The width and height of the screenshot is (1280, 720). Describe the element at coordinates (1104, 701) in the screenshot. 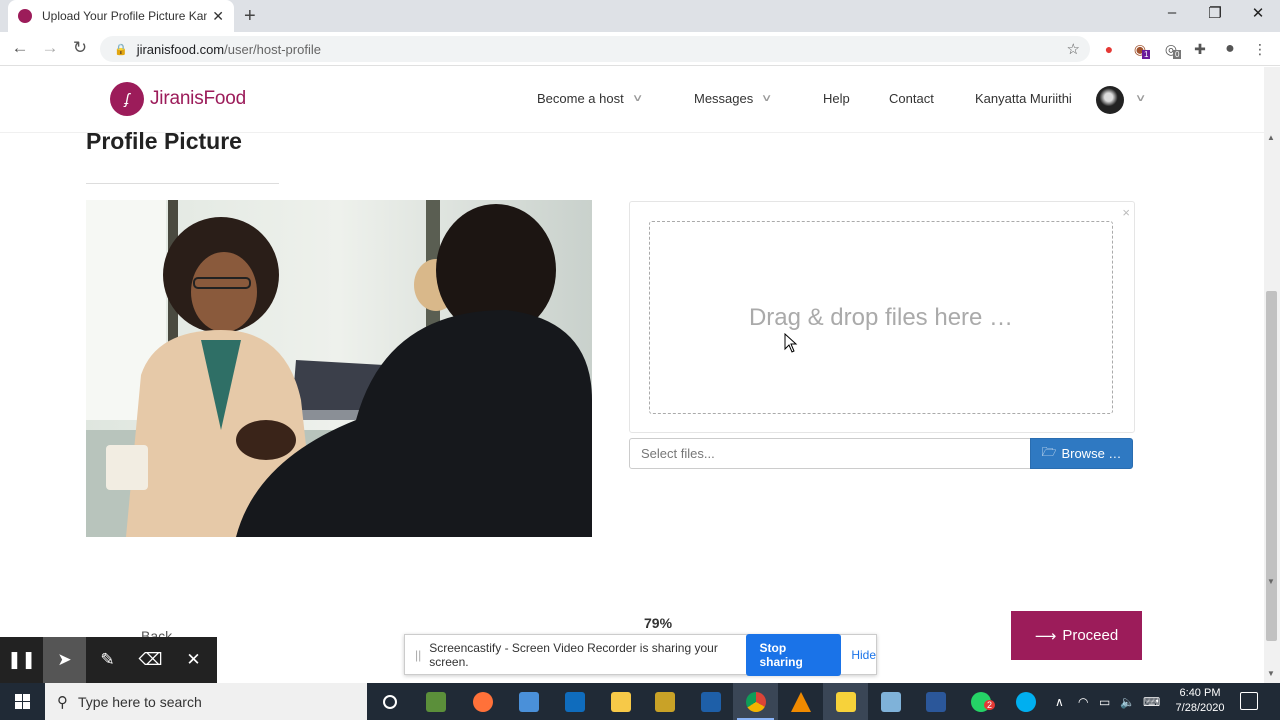

I see `battery-icon: ▭` at that location.